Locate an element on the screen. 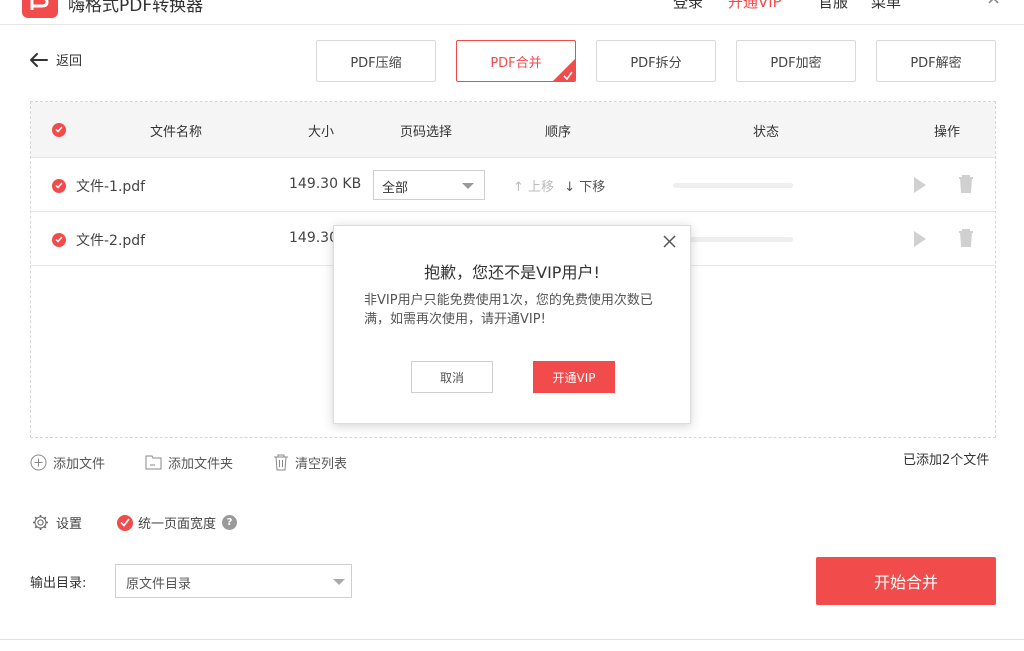 This screenshot has height=651, width=1024. back-button: 返回 is located at coordinates (55, 59).